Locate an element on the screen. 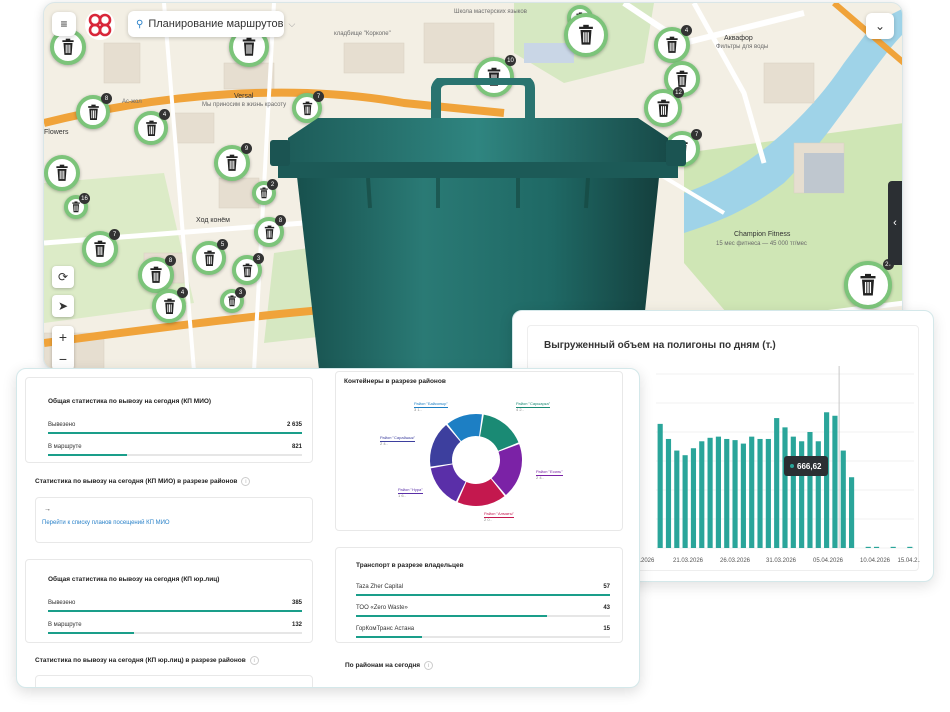 The height and width of the screenshot is (712, 950). side-panel-toggle: ‹ is located at coordinates (895, 223).